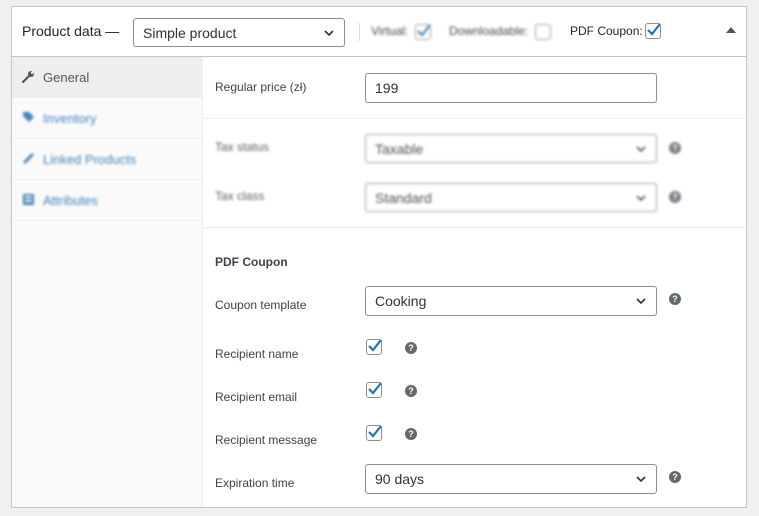 Image resolution: width=759 pixels, height=516 pixels. Describe the element at coordinates (28, 199) in the screenshot. I see `table-icon` at that location.